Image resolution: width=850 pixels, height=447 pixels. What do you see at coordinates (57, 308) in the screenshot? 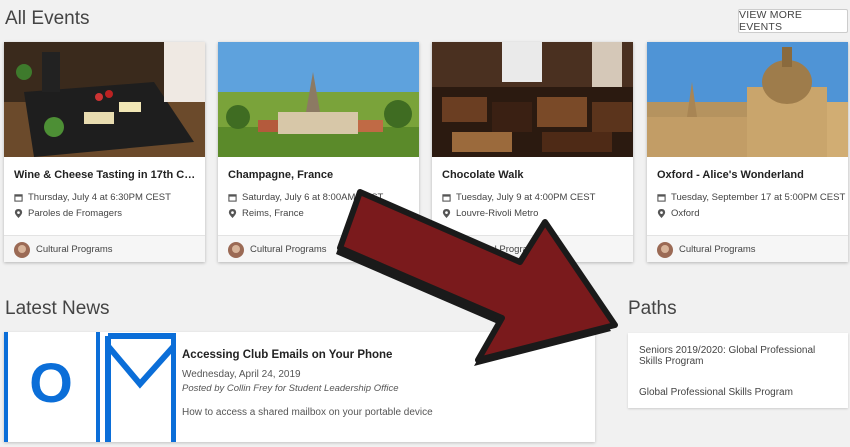
I see `latest-news-heading: Latest News` at bounding box center [57, 308].